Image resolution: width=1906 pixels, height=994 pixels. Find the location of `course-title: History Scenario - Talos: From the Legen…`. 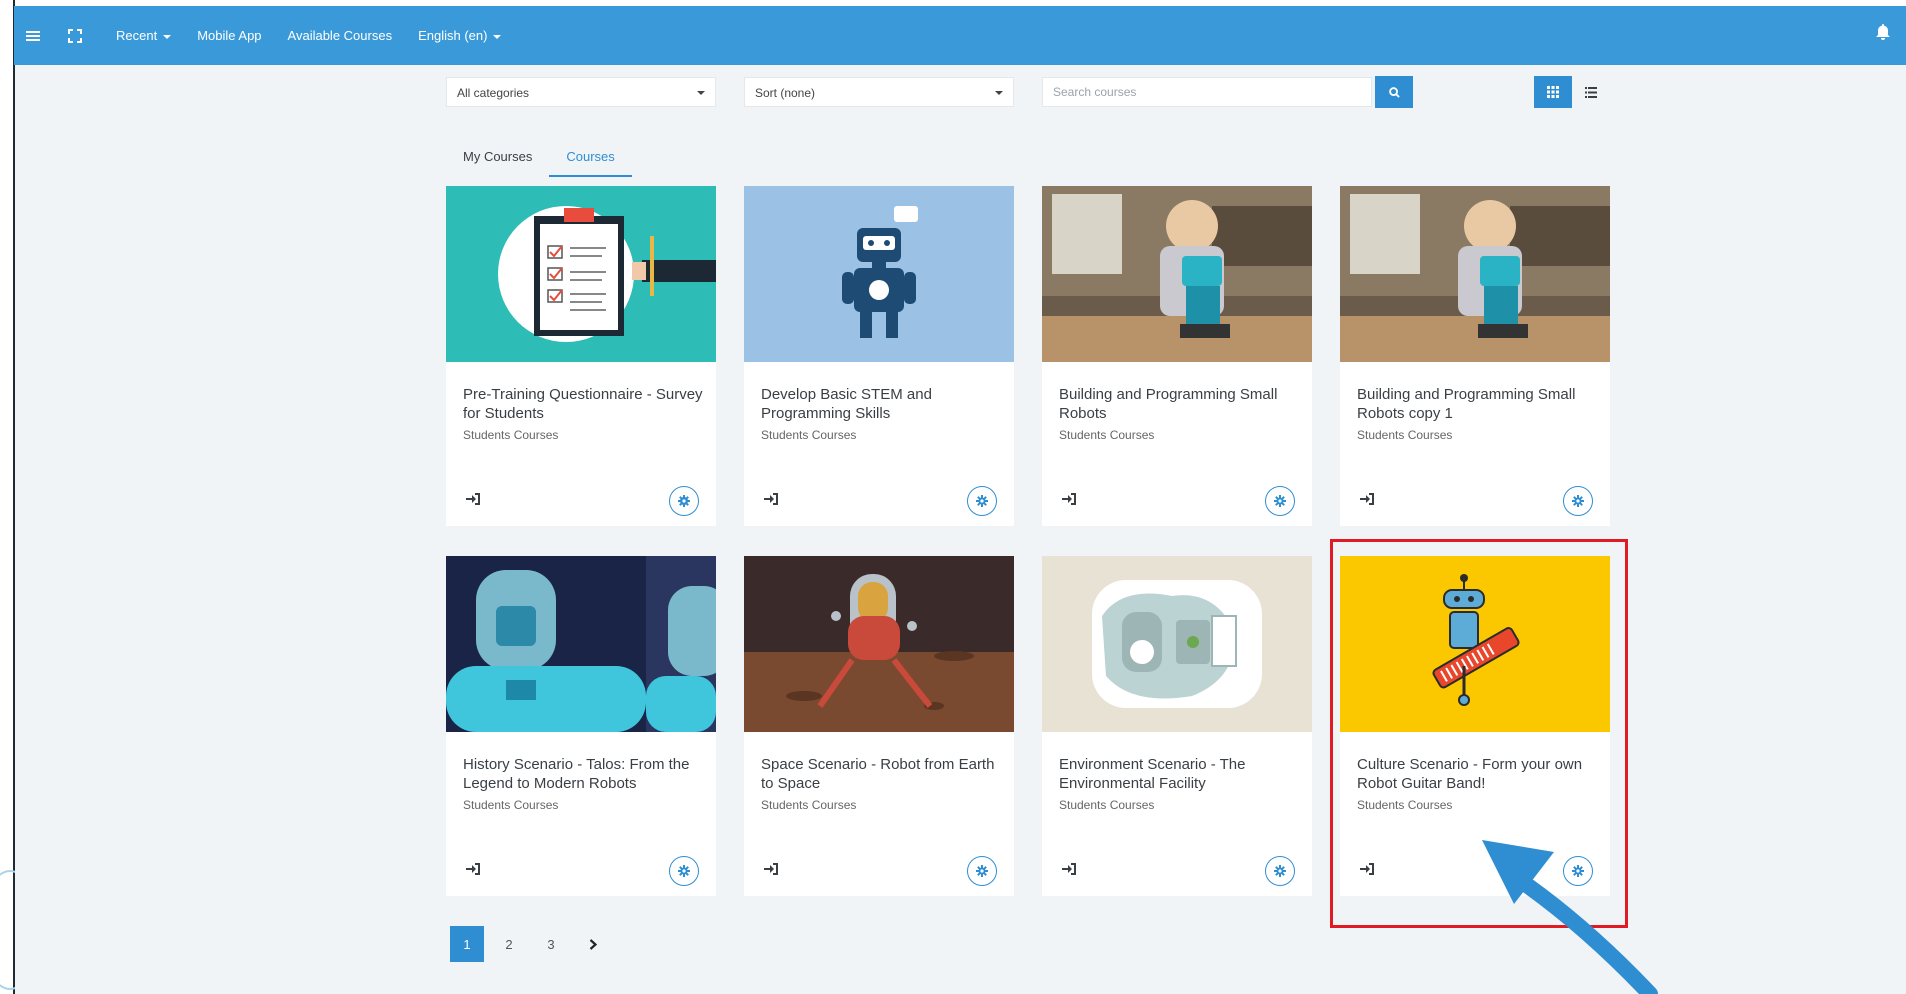

course-title: History Scenario - Talos: From the Legen… is located at coordinates (585, 774).